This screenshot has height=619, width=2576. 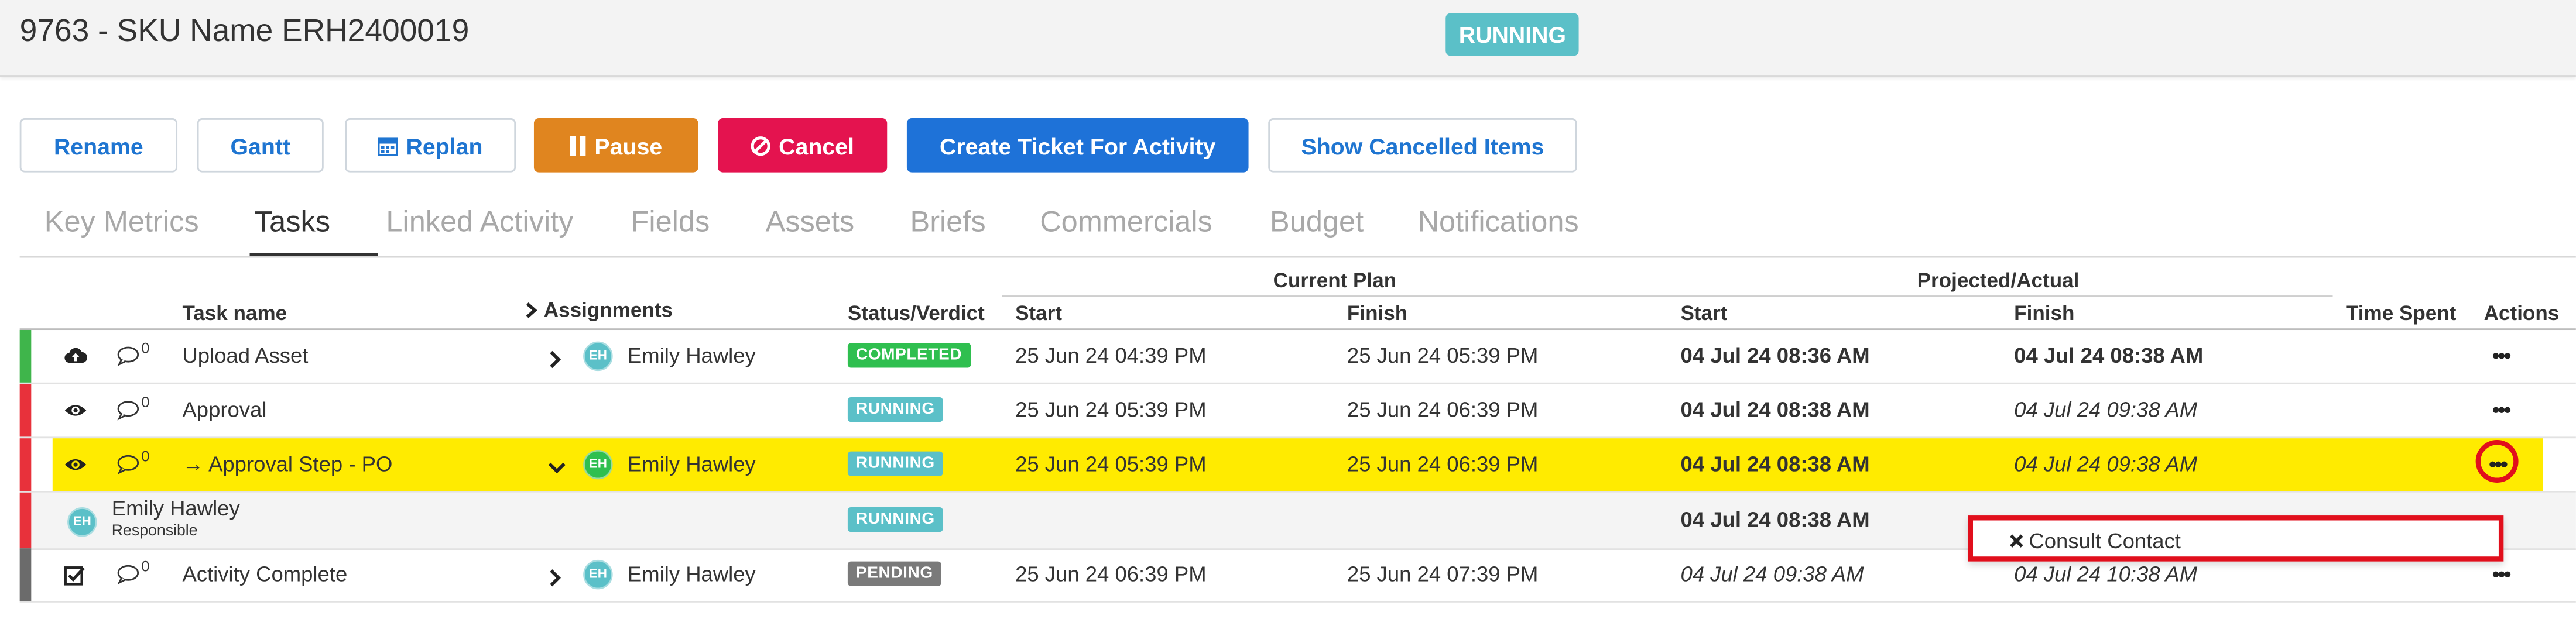 I want to click on tab-commercials: Commercials, so click(x=1126, y=222).